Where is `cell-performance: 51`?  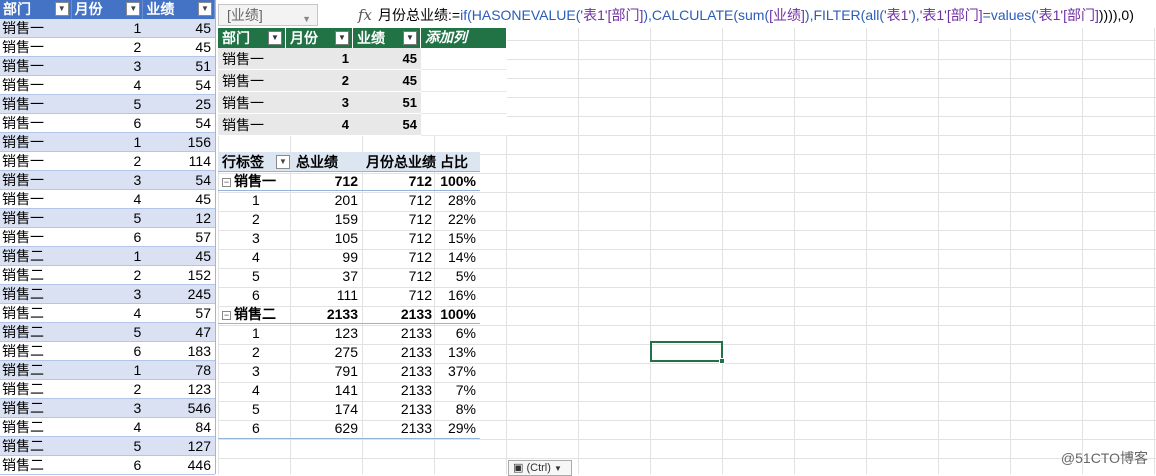 cell-performance: 51 is located at coordinates (179, 66).